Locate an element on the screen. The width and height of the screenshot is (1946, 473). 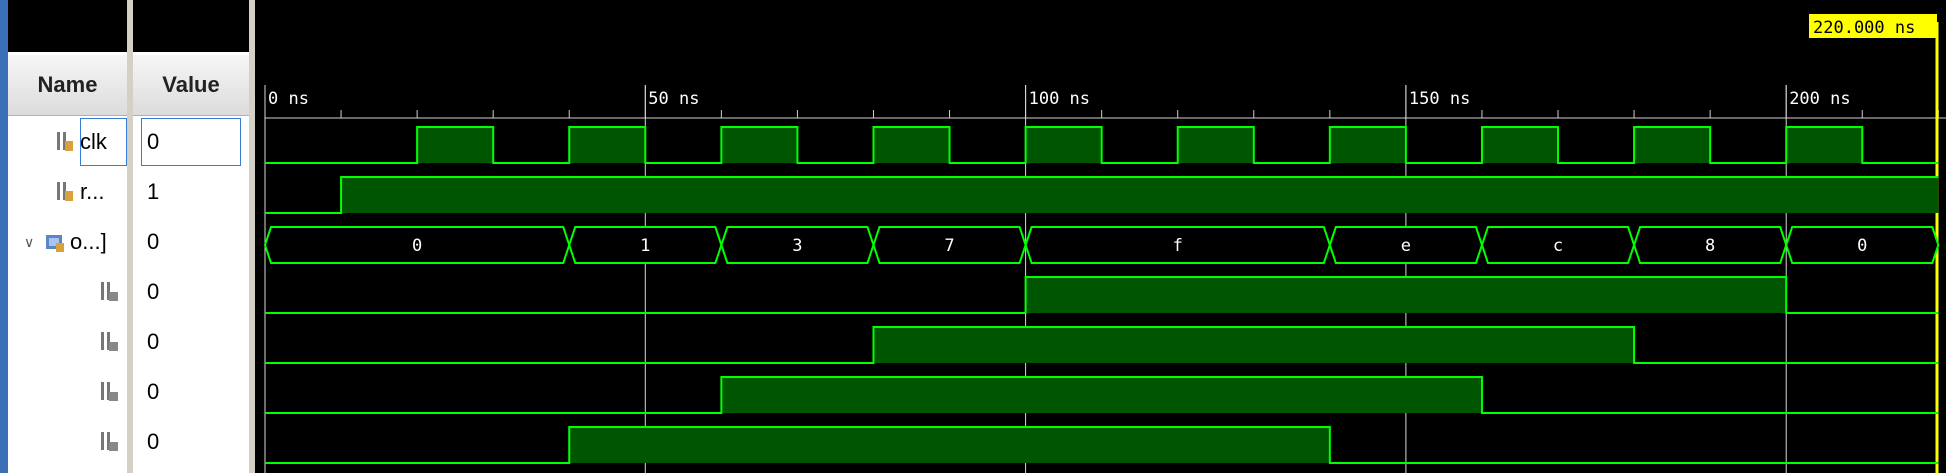
chevron-down-icon: ∨ is located at coordinates (32, 242).